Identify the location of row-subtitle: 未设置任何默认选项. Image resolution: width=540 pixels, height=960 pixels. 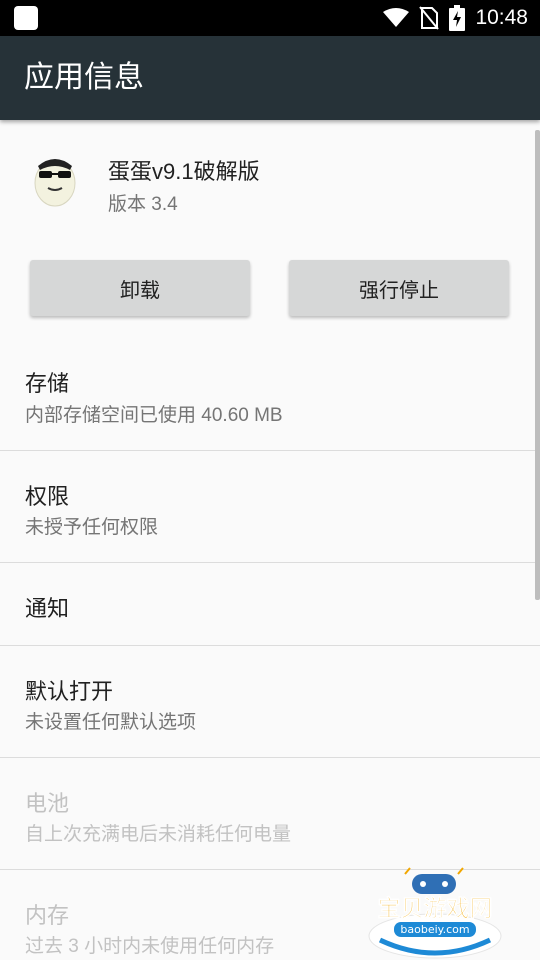
(111, 722).